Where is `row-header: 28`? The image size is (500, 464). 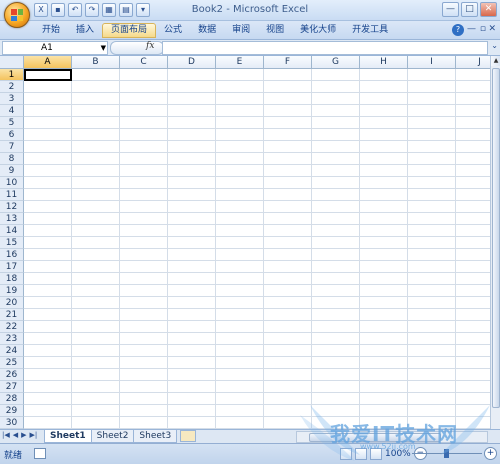 row-header: 28 is located at coordinates (12, 399).